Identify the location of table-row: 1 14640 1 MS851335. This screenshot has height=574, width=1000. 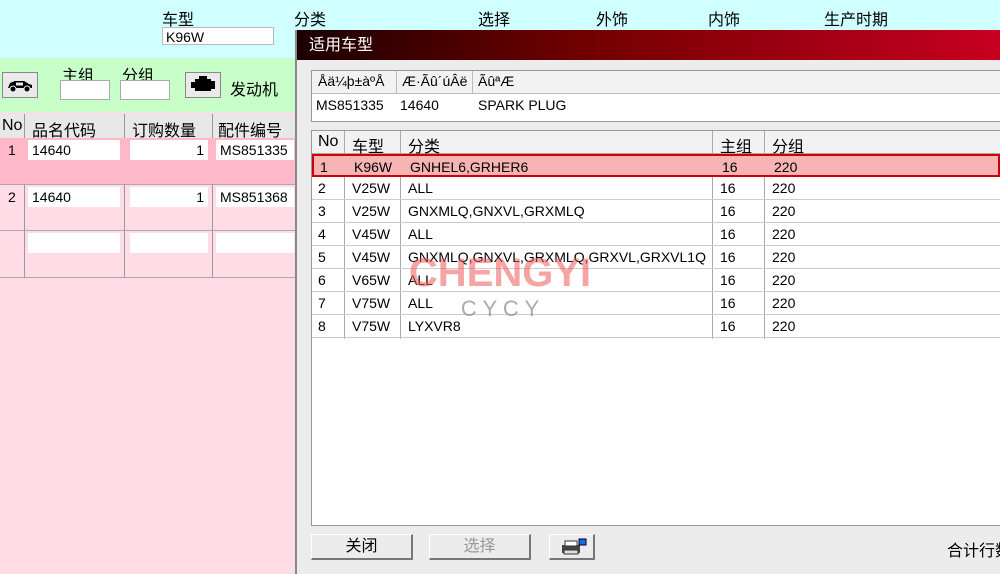
(148, 161).